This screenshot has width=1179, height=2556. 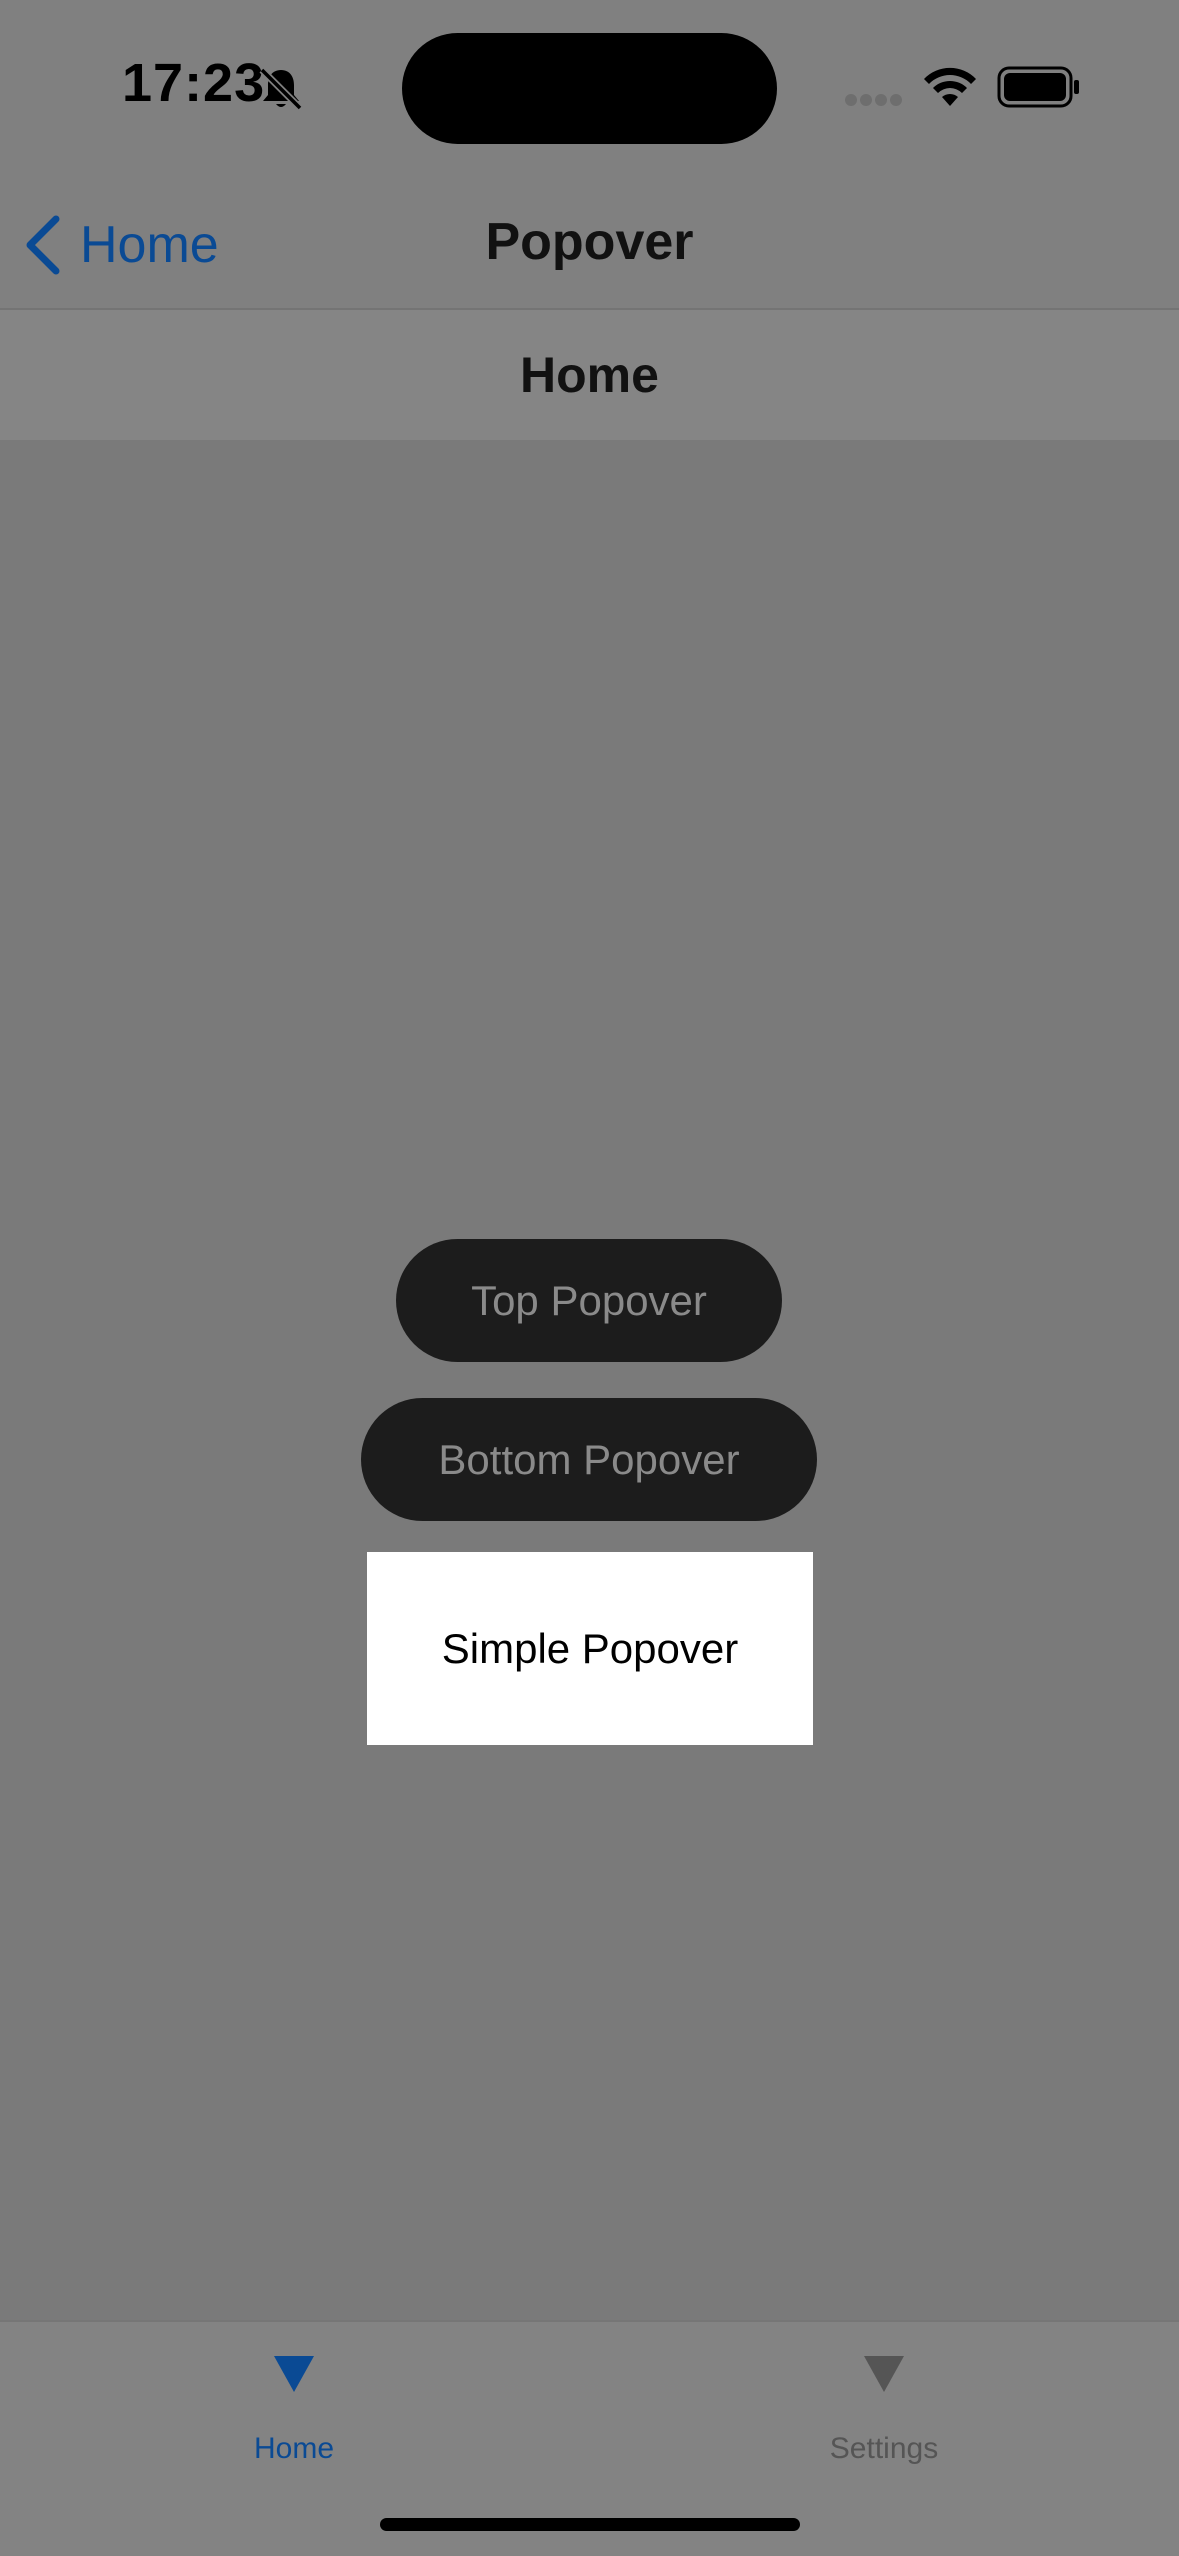 What do you see at coordinates (884, 2397) in the screenshot?
I see `tab-settings: Settings` at bounding box center [884, 2397].